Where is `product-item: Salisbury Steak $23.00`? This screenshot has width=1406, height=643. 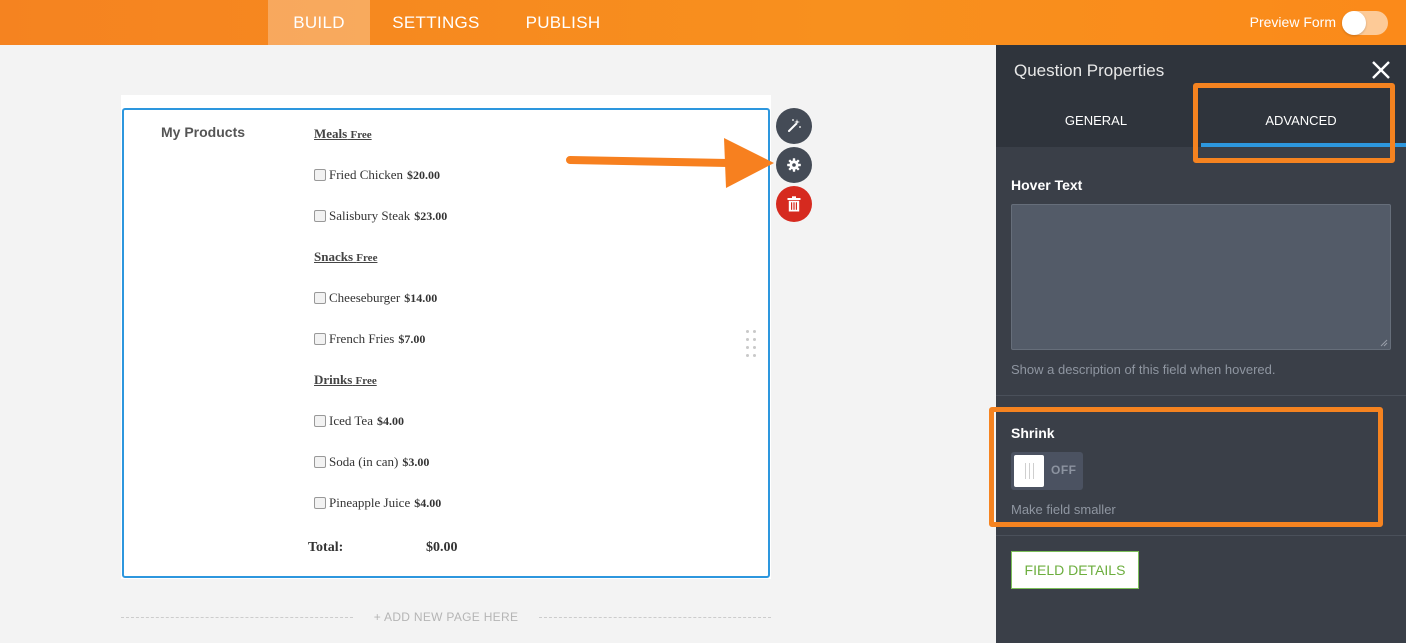
product-item: Salisbury Steak $23.00 is located at coordinates (380, 216).